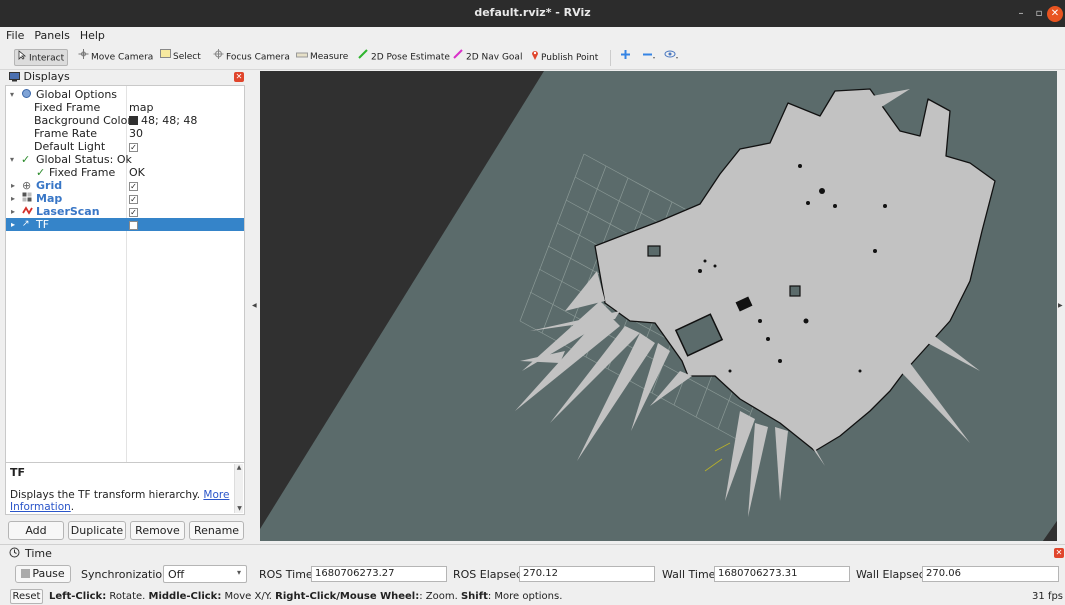 Image resolution: width=1065 pixels, height=605 pixels. Describe the element at coordinates (125, 107) in the screenshot. I see `fixed-frame-row: Fixed Frame map` at that location.